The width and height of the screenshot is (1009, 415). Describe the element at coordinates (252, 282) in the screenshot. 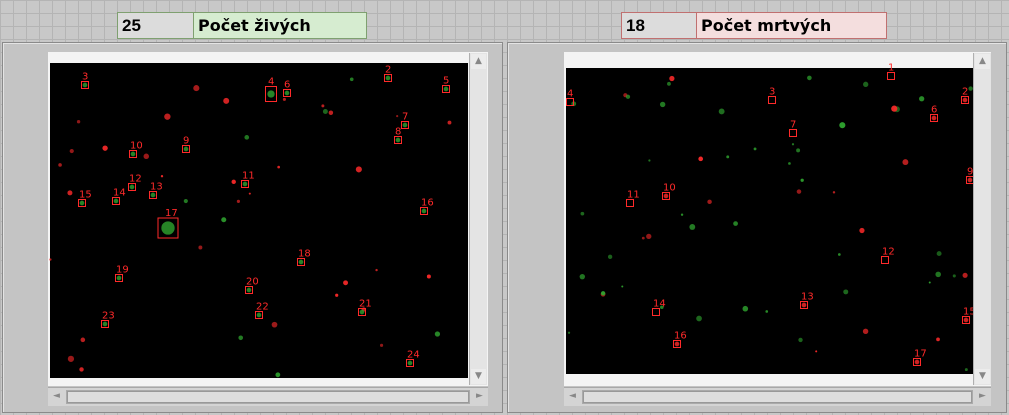

I see `cell-number: 20` at that location.